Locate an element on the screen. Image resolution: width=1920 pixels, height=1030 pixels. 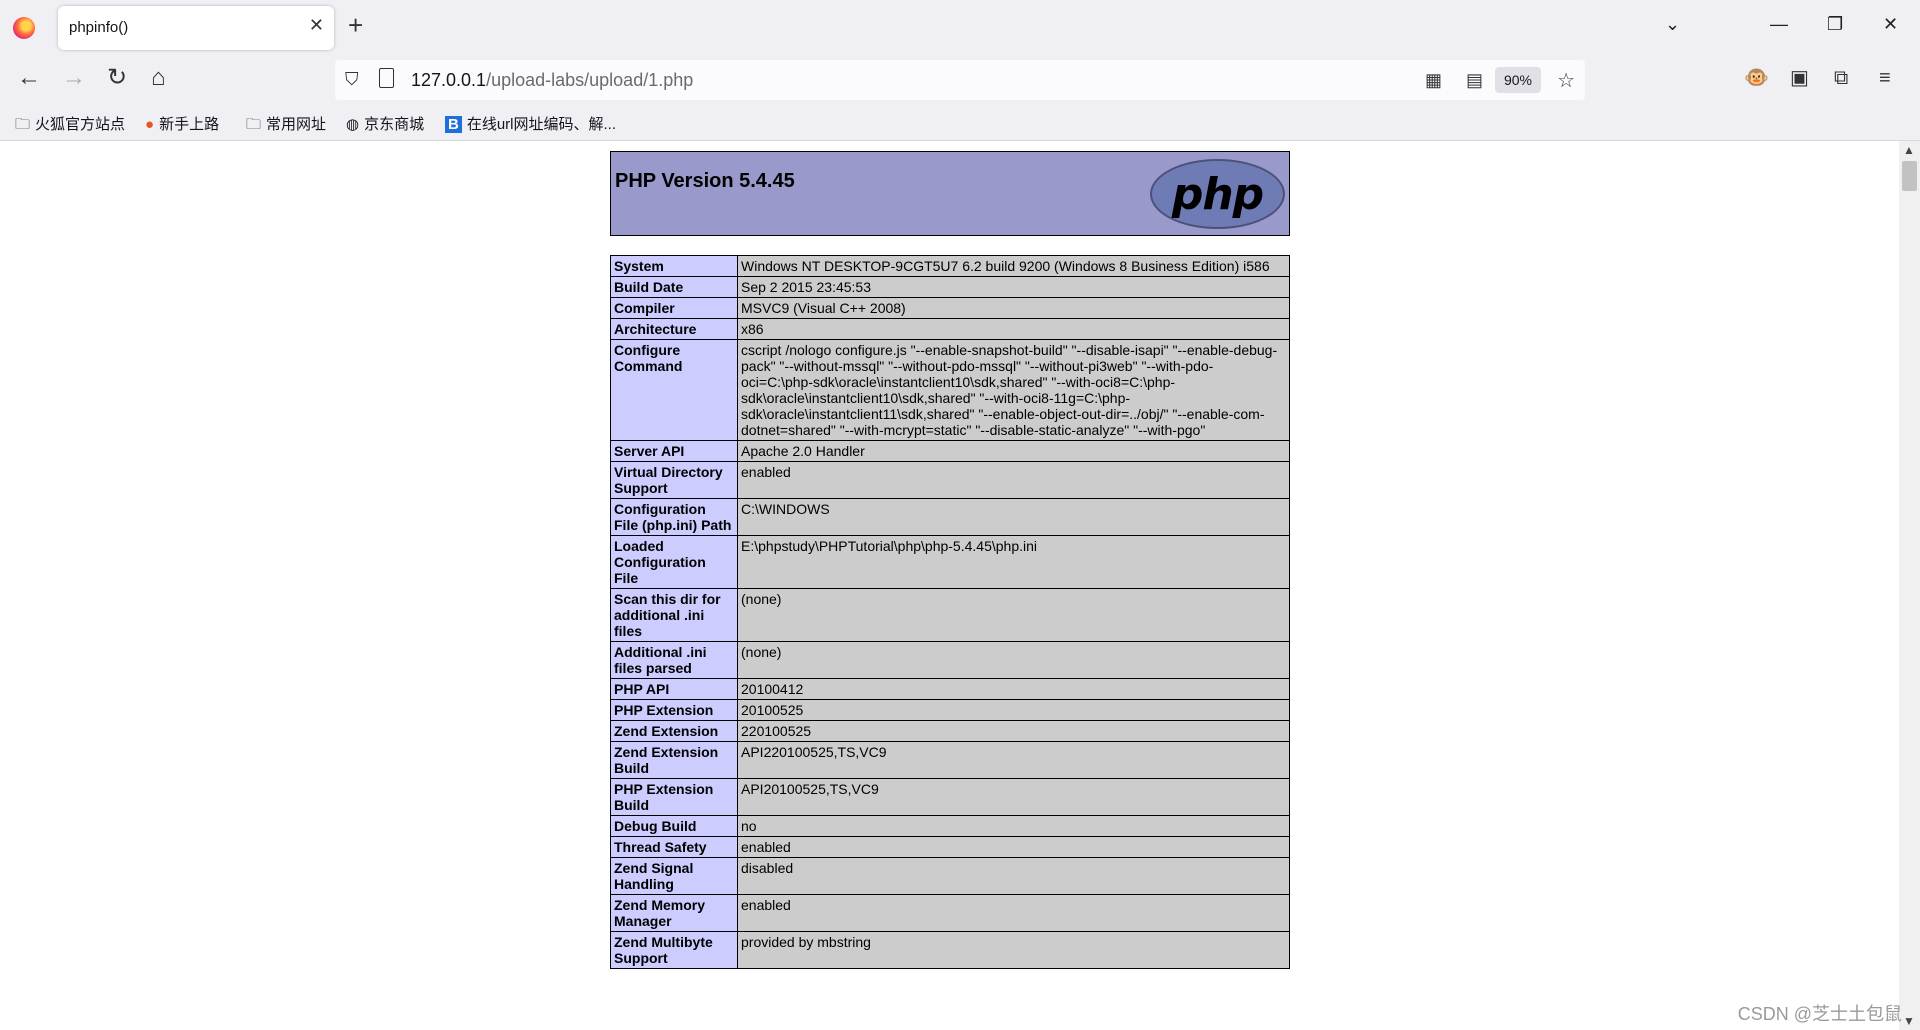
firefox-icon is located at coordinates (24, 28).